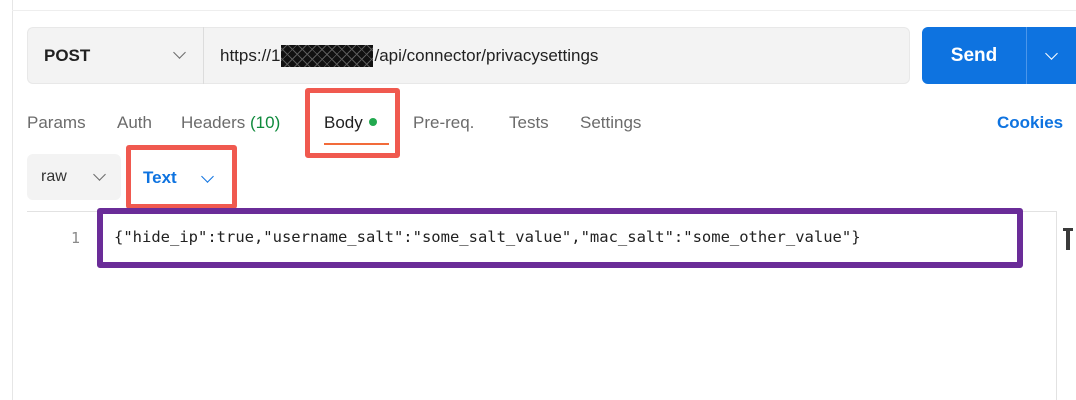 This screenshot has height=400, width=1076. What do you see at coordinates (610, 123) in the screenshot?
I see `tab-settings: Settings` at bounding box center [610, 123].